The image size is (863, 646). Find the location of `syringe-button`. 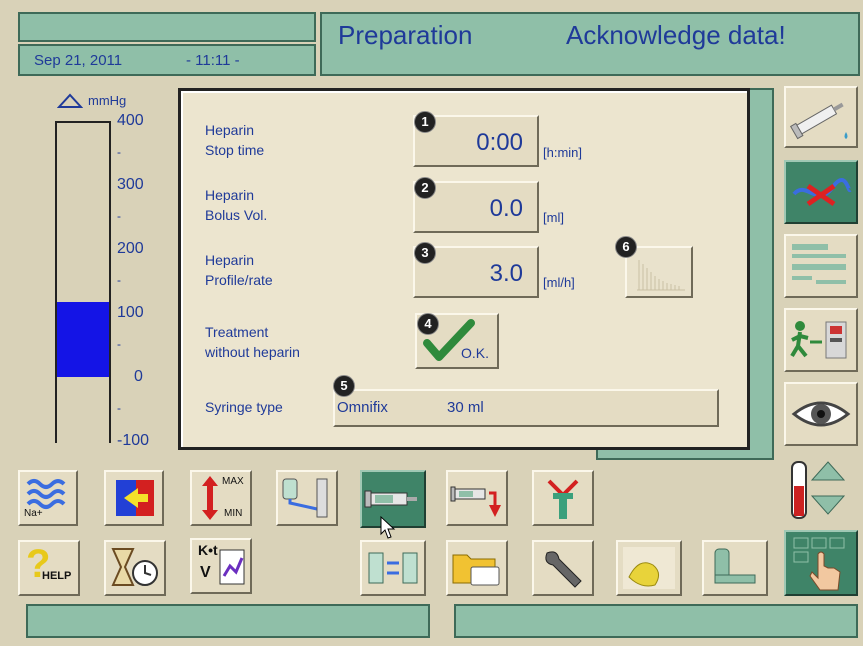

syringe-button is located at coordinates (821, 117).